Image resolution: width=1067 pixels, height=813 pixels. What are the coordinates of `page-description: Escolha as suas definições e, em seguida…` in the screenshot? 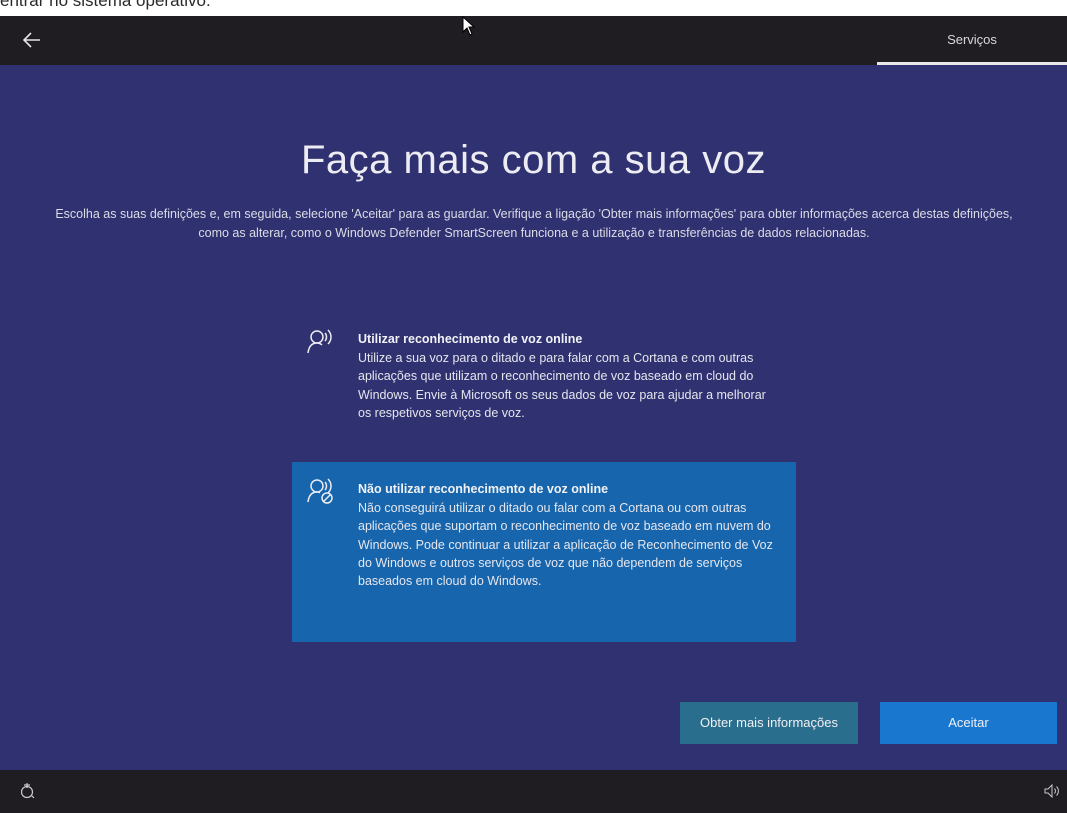 It's located at (534, 223).